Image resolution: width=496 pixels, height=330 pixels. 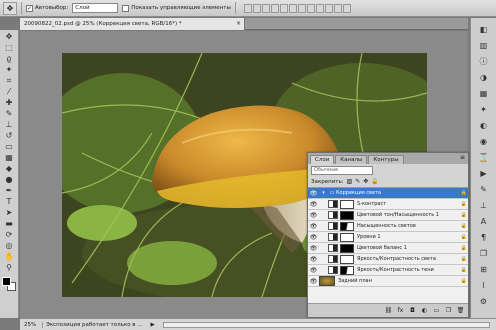 I want to click on character-icon: A, so click(x=484, y=222).